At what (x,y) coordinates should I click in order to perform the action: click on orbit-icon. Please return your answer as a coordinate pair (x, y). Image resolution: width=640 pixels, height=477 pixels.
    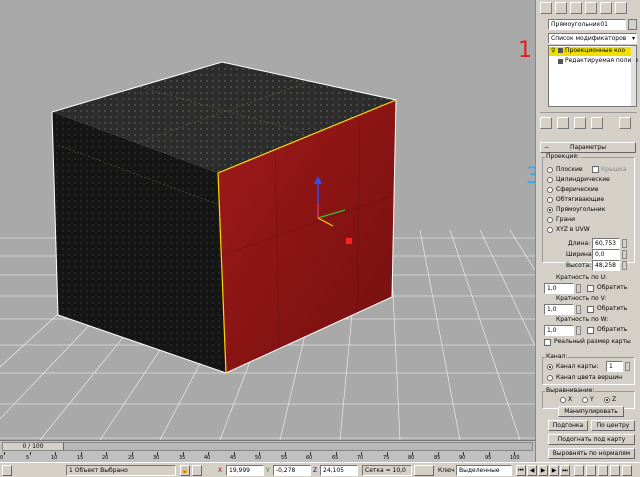
    Looking at the image, I should click on (603, 470).